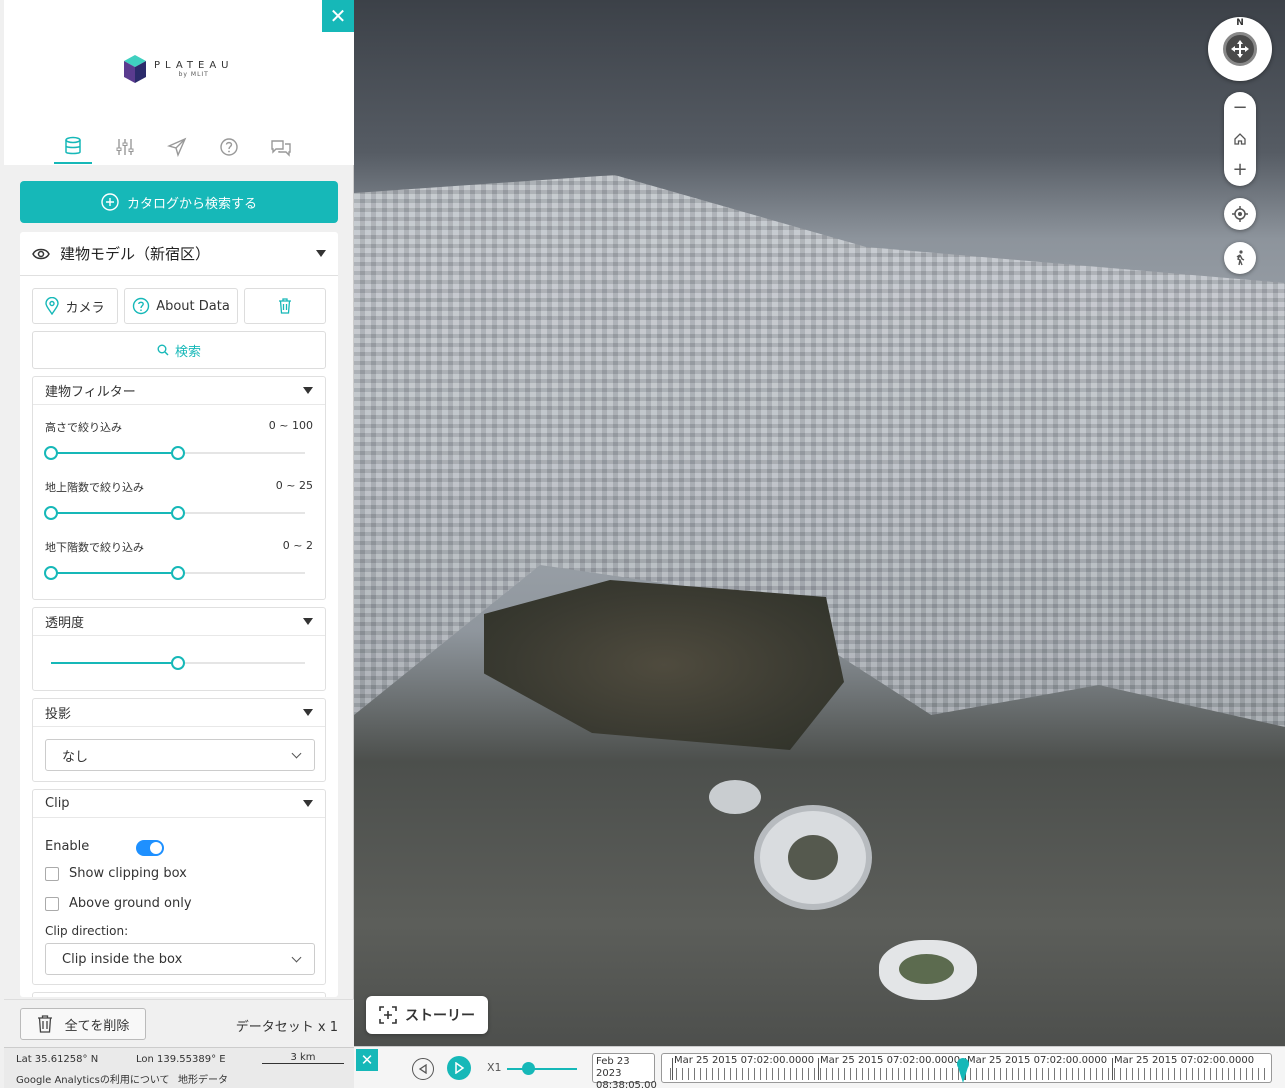  Describe the element at coordinates (94, 487) in the screenshot. I see `floors-filter-label: 地上階数で絞り込み` at that location.